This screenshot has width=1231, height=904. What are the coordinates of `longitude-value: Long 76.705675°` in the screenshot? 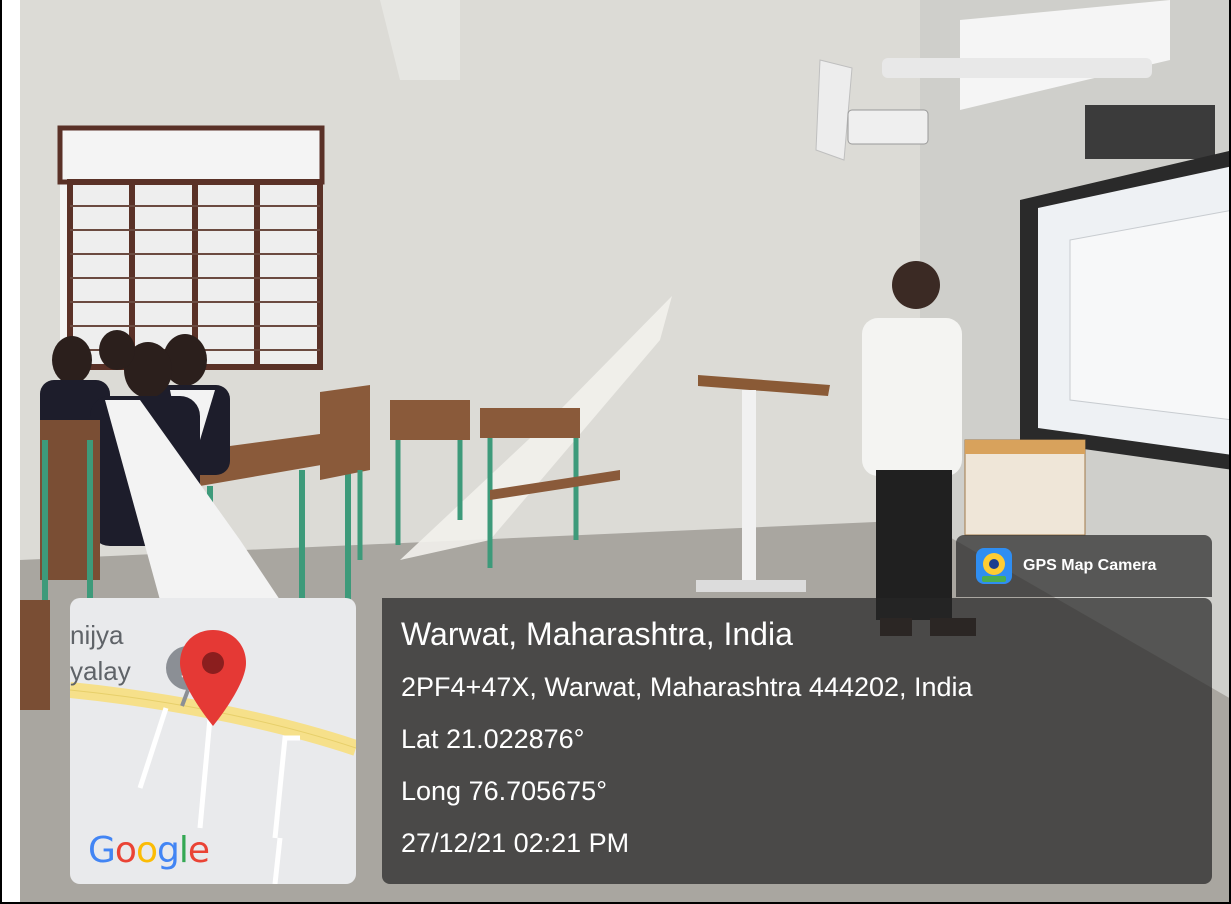 It's located at (504, 791).